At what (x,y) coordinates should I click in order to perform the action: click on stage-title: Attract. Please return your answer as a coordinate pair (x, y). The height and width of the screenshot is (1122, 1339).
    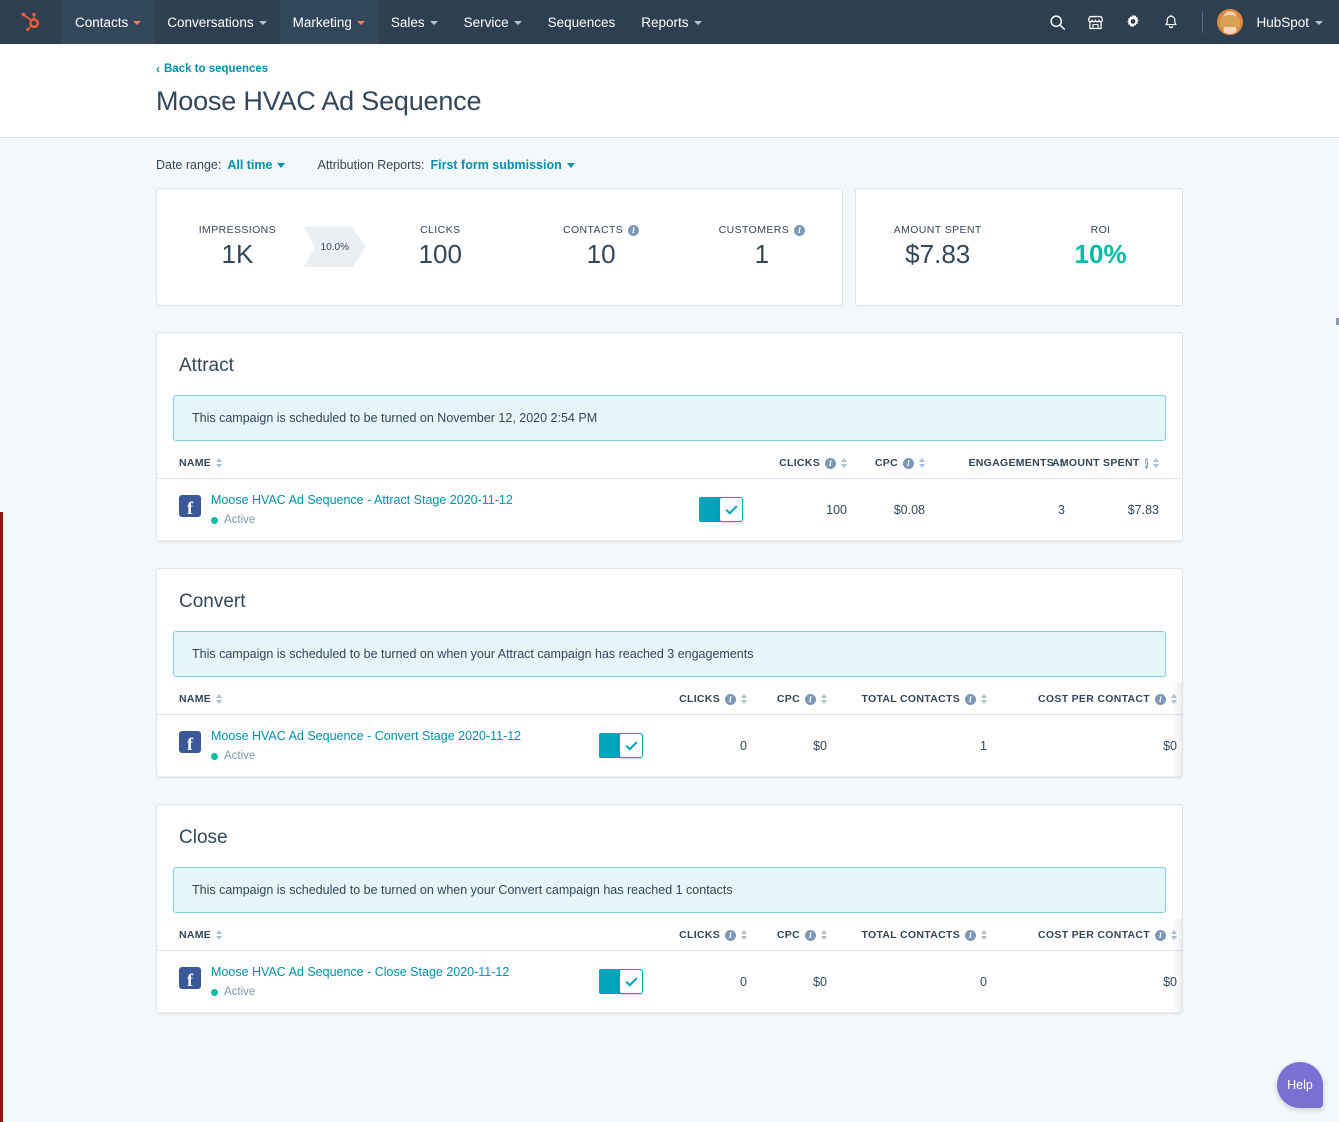
    Looking at the image, I should click on (206, 365).